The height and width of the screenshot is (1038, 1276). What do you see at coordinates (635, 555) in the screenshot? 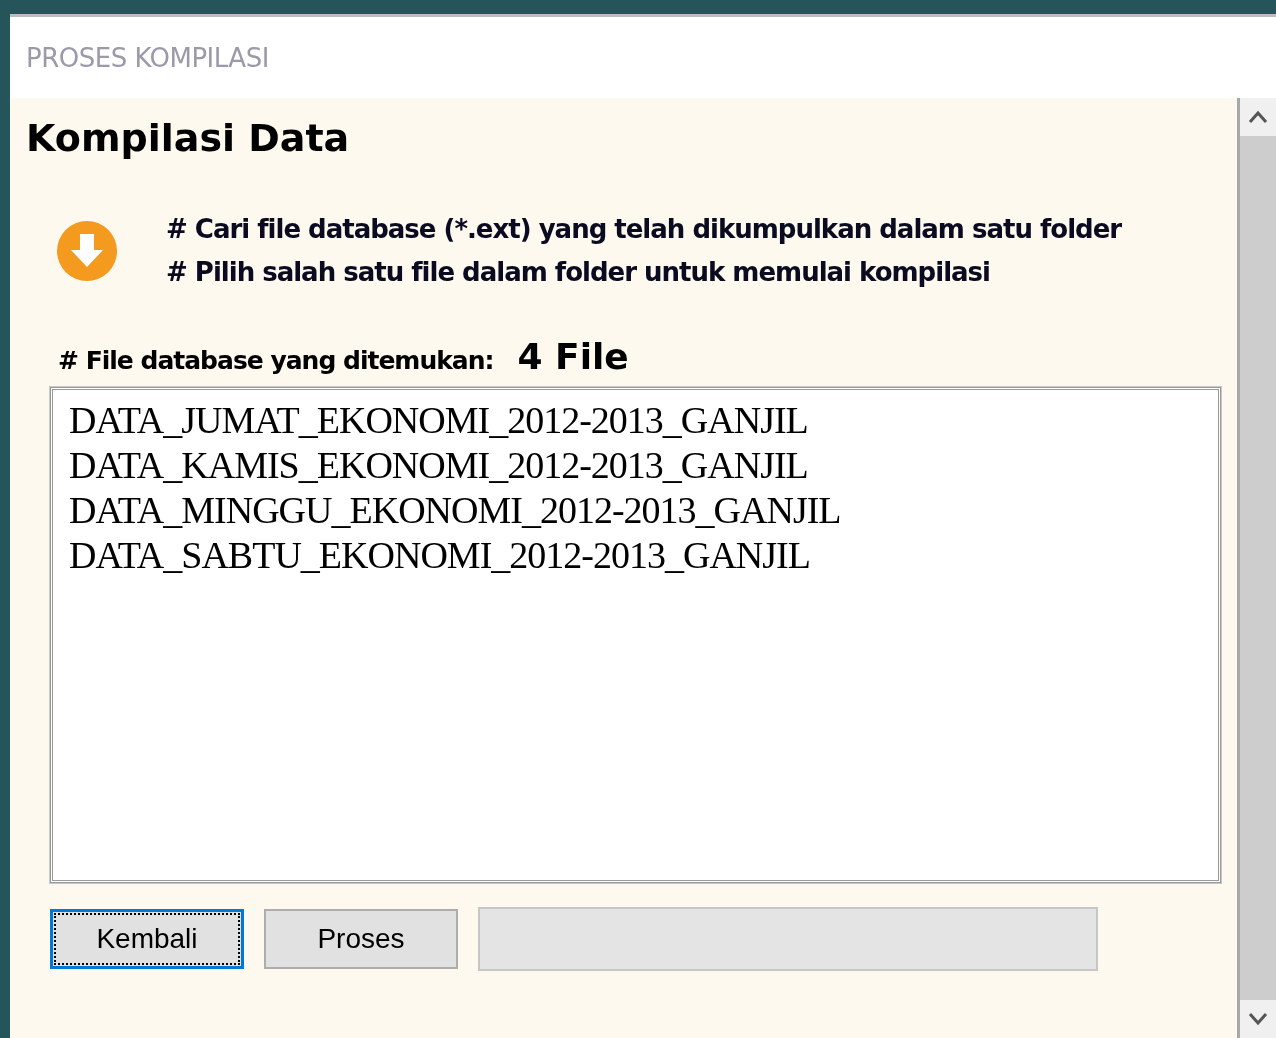
I see `file-list-item: DATA_SABTU_EKONOMI_2012-2013_GANJIL` at bounding box center [635, 555].